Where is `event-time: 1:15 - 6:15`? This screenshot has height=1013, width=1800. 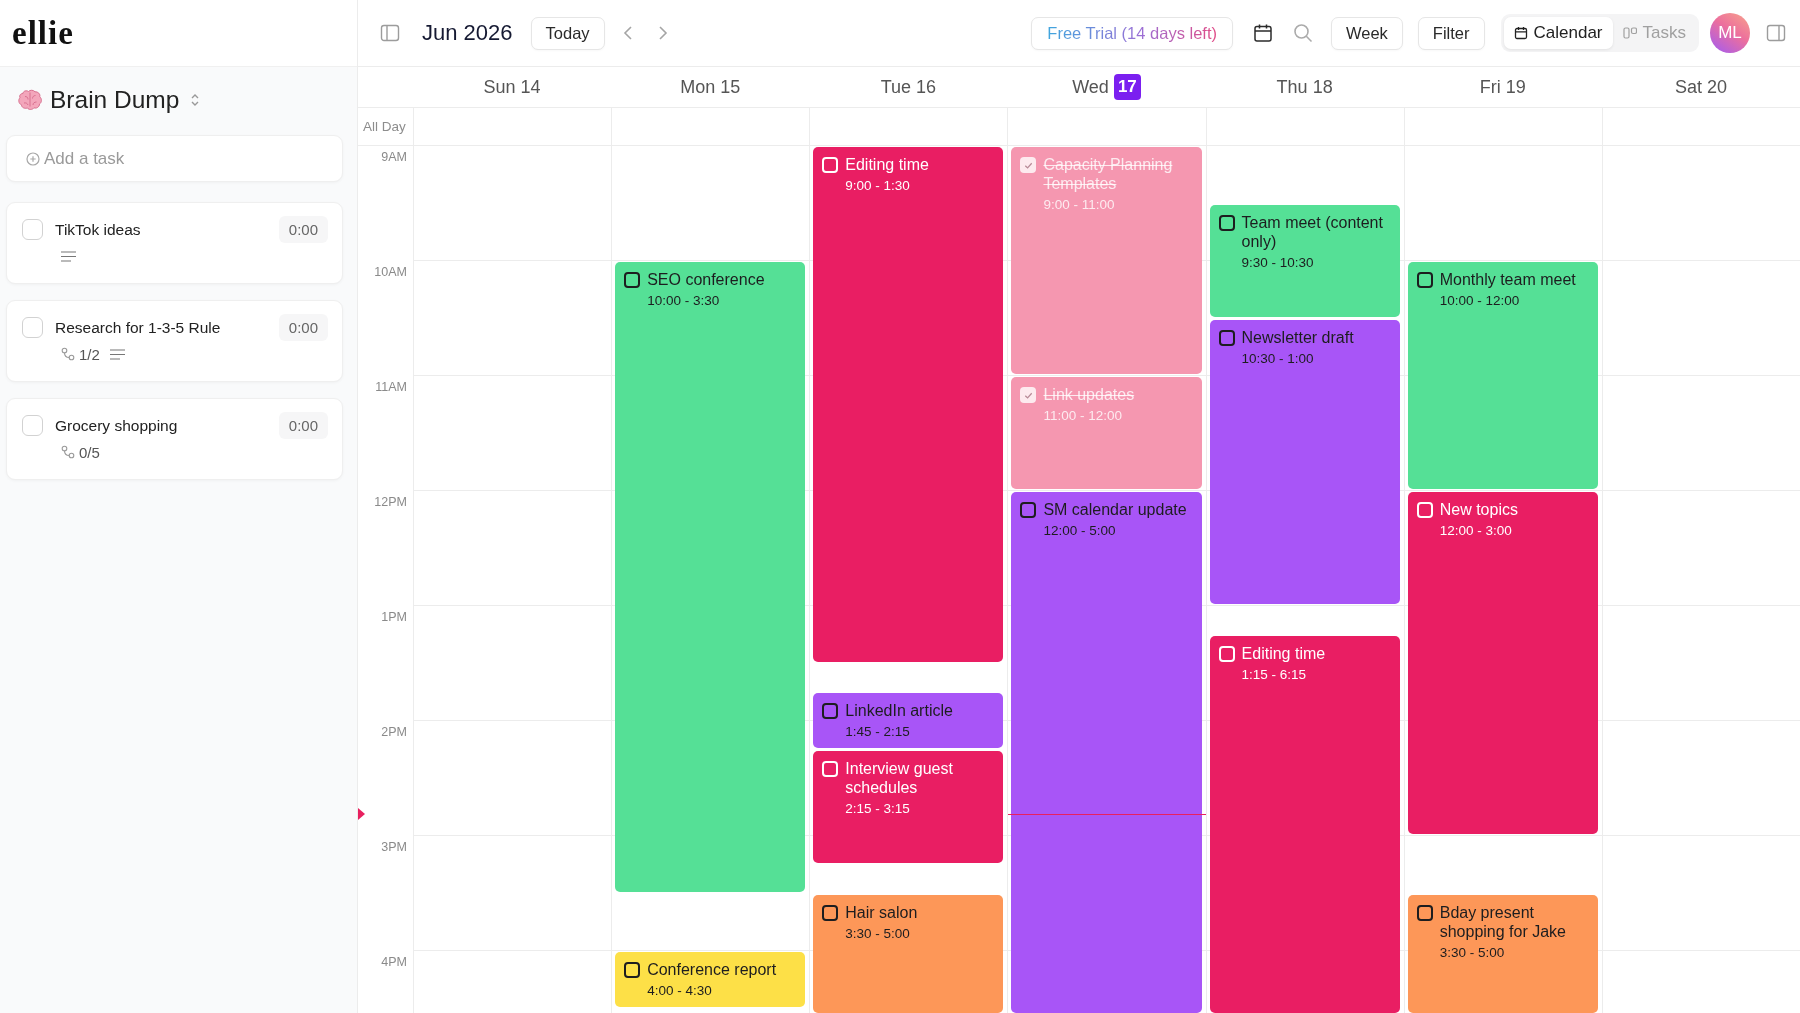
event-time: 1:15 - 6:15 is located at coordinates (1274, 674).